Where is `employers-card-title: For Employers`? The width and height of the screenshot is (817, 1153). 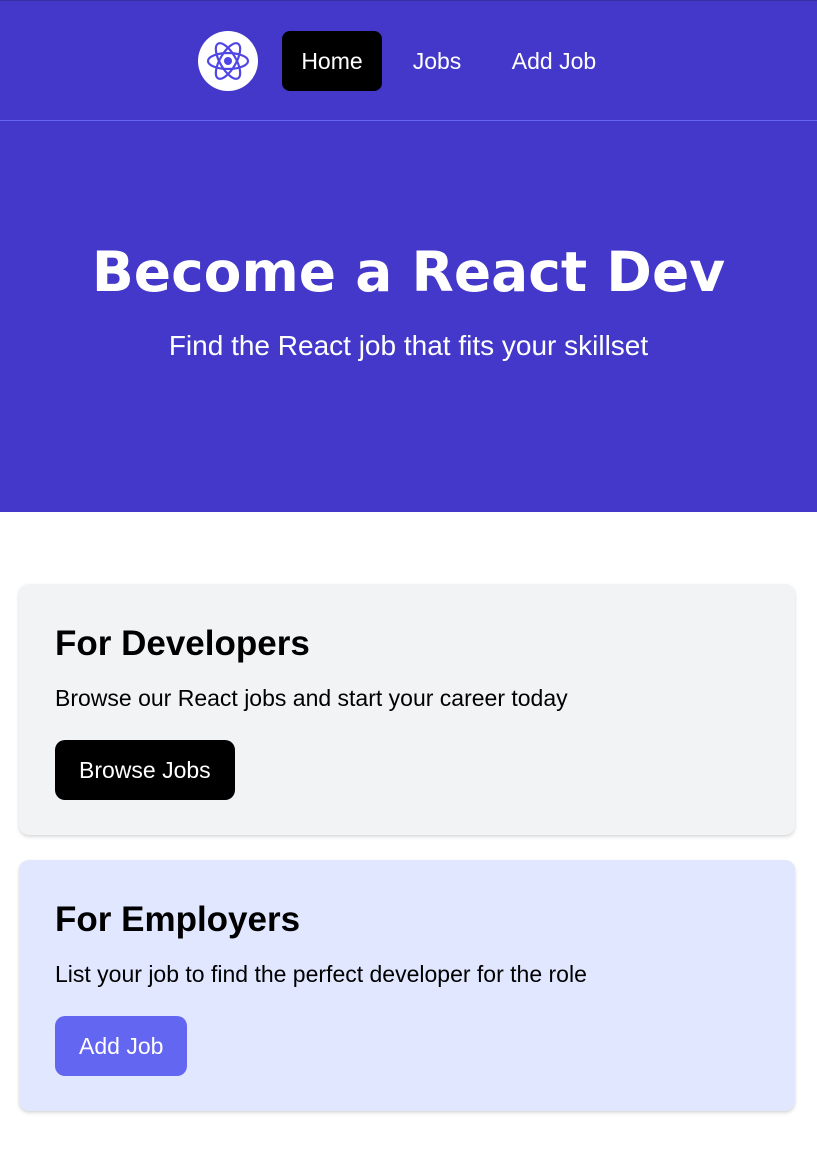
employers-card-title: For Employers is located at coordinates (178, 919).